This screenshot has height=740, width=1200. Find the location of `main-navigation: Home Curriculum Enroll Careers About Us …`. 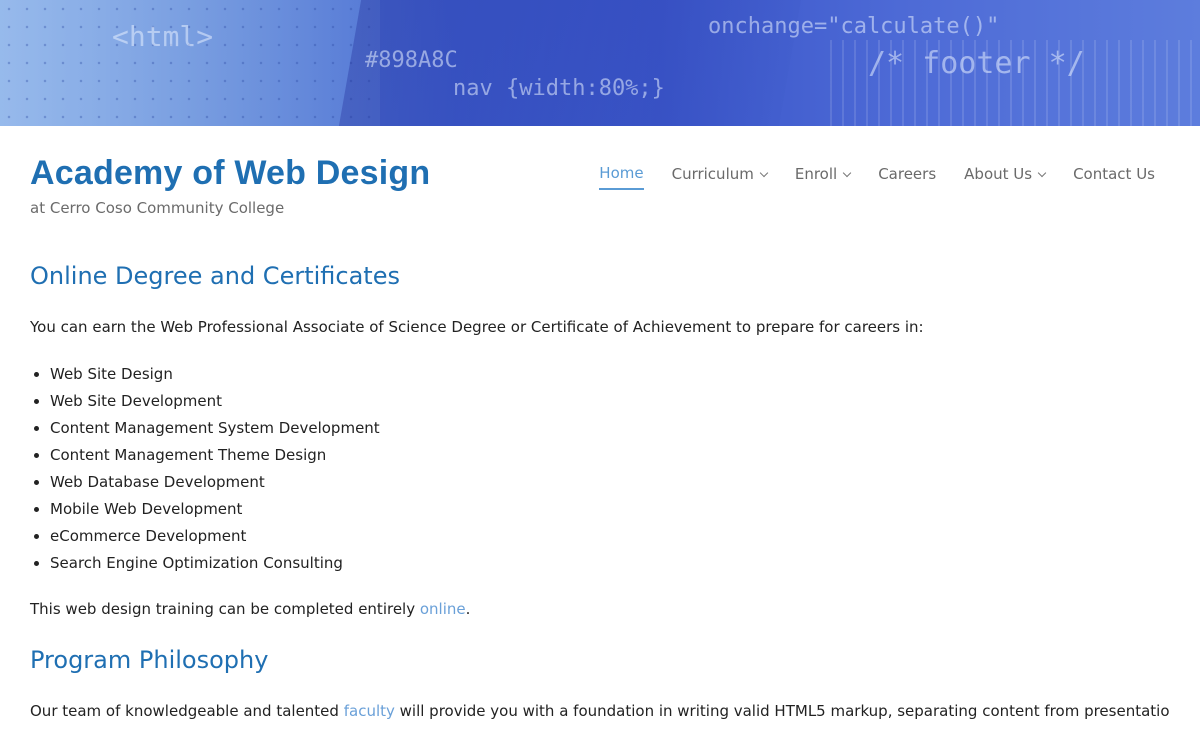

main-navigation: Home Curriculum Enroll Careers About Us … is located at coordinates (863, 177).